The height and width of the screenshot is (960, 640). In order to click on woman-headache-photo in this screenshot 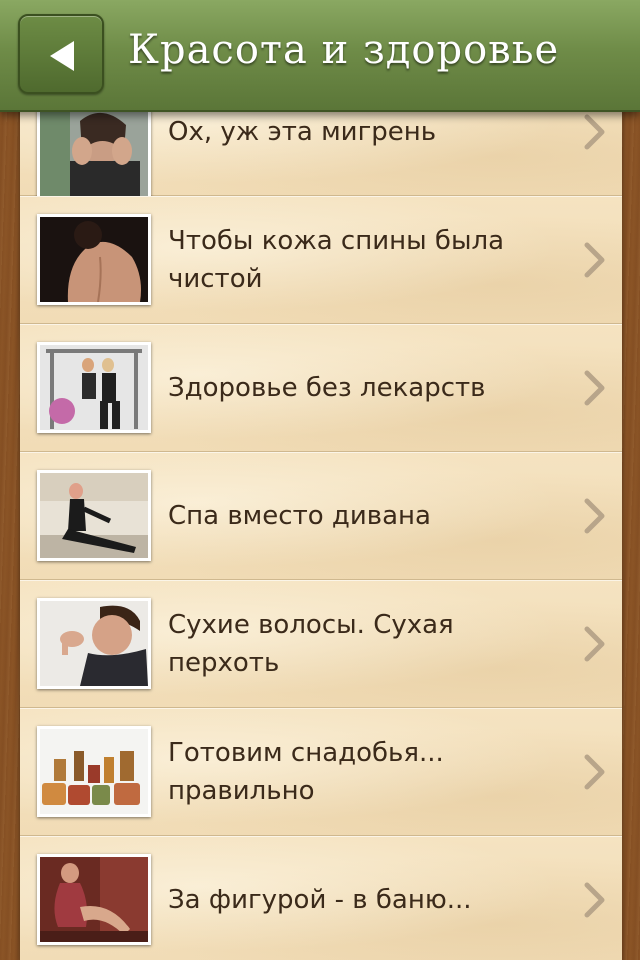, I will do `click(94, 153)`.